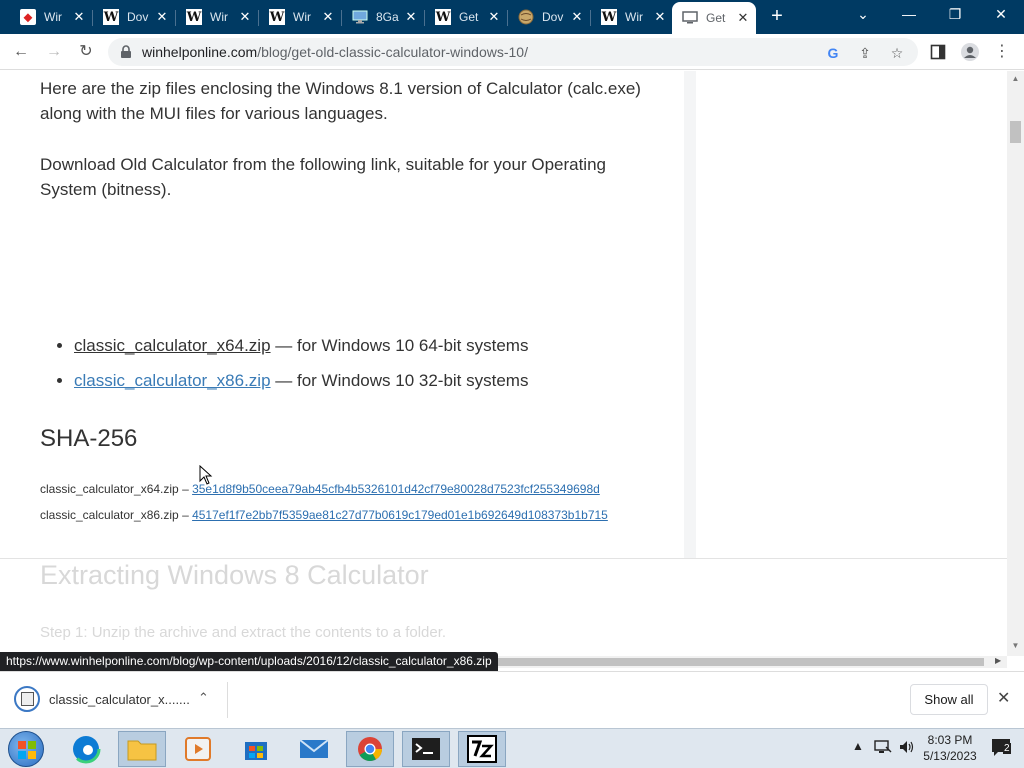 Image resolution: width=1024 pixels, height=768 pixels. Describe the element at coordinates (863, 15) in the screenshot. I see `tab-search-icon: ⌄` at that location.